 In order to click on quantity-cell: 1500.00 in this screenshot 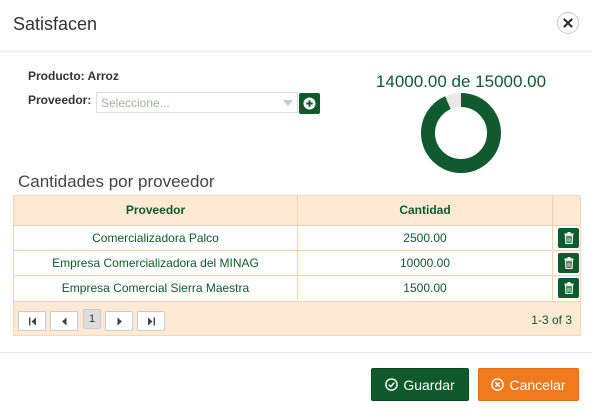, I will do `click(425, 288)`.